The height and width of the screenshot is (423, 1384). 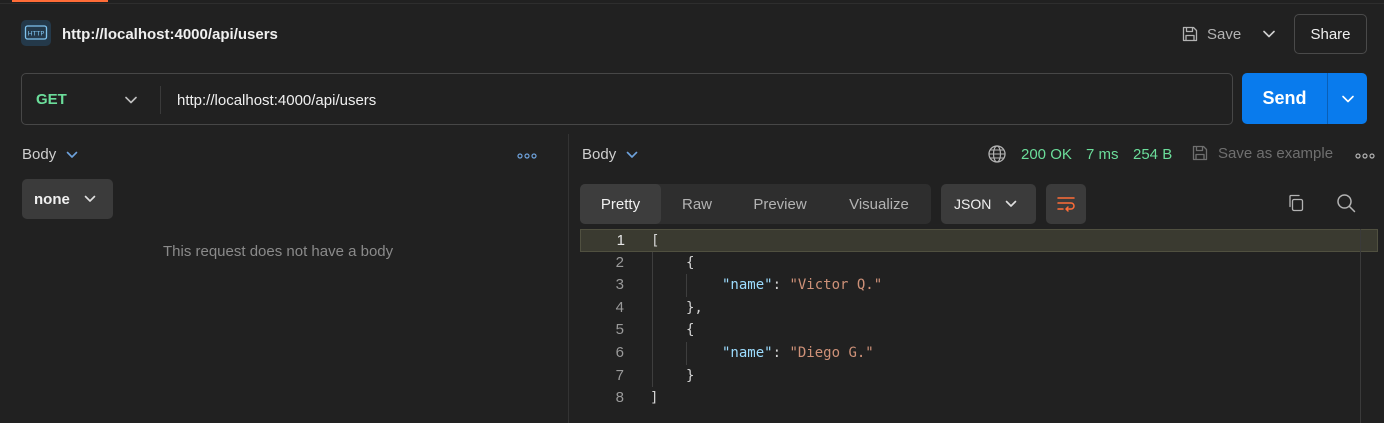 I want to click on json-string: "Victor Q.", so click(x=836, y=285).